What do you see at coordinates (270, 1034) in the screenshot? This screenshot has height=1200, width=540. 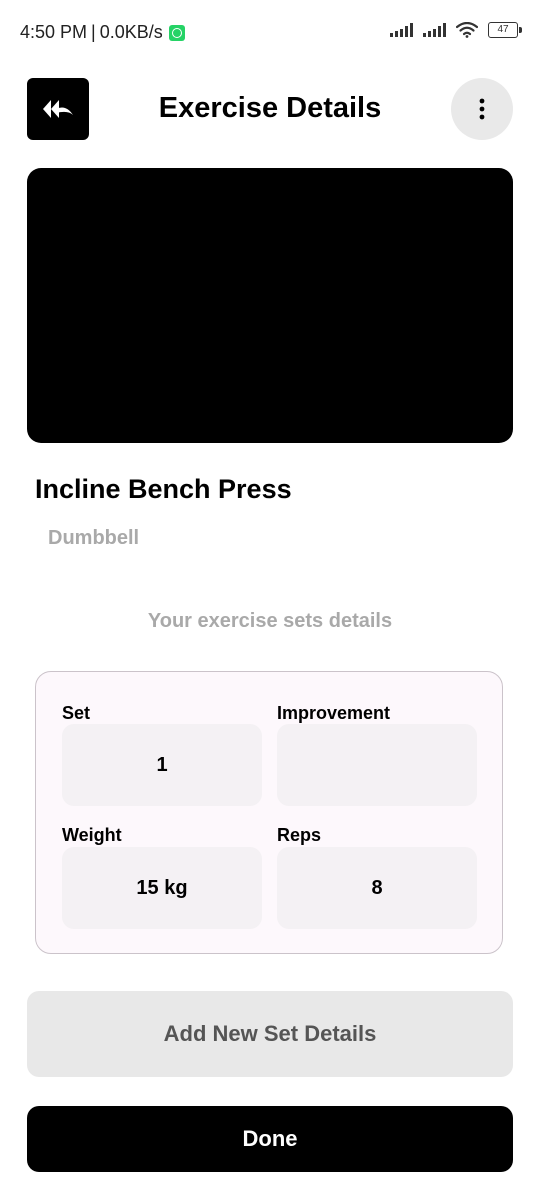 I see `add-new-set-button: Add New Set Details` at bounding box center [270, 1034].